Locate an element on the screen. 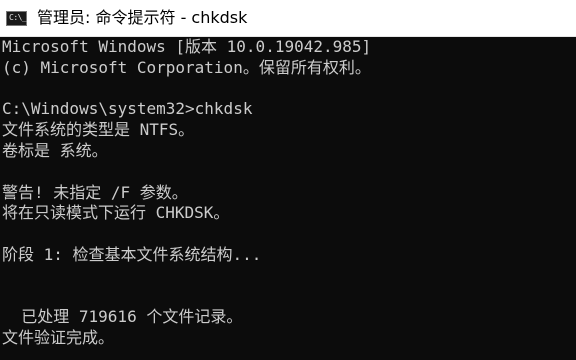  console-line: Microsoft Windows [版本 10.0.19042.985] is located at coordinates (187, 46).